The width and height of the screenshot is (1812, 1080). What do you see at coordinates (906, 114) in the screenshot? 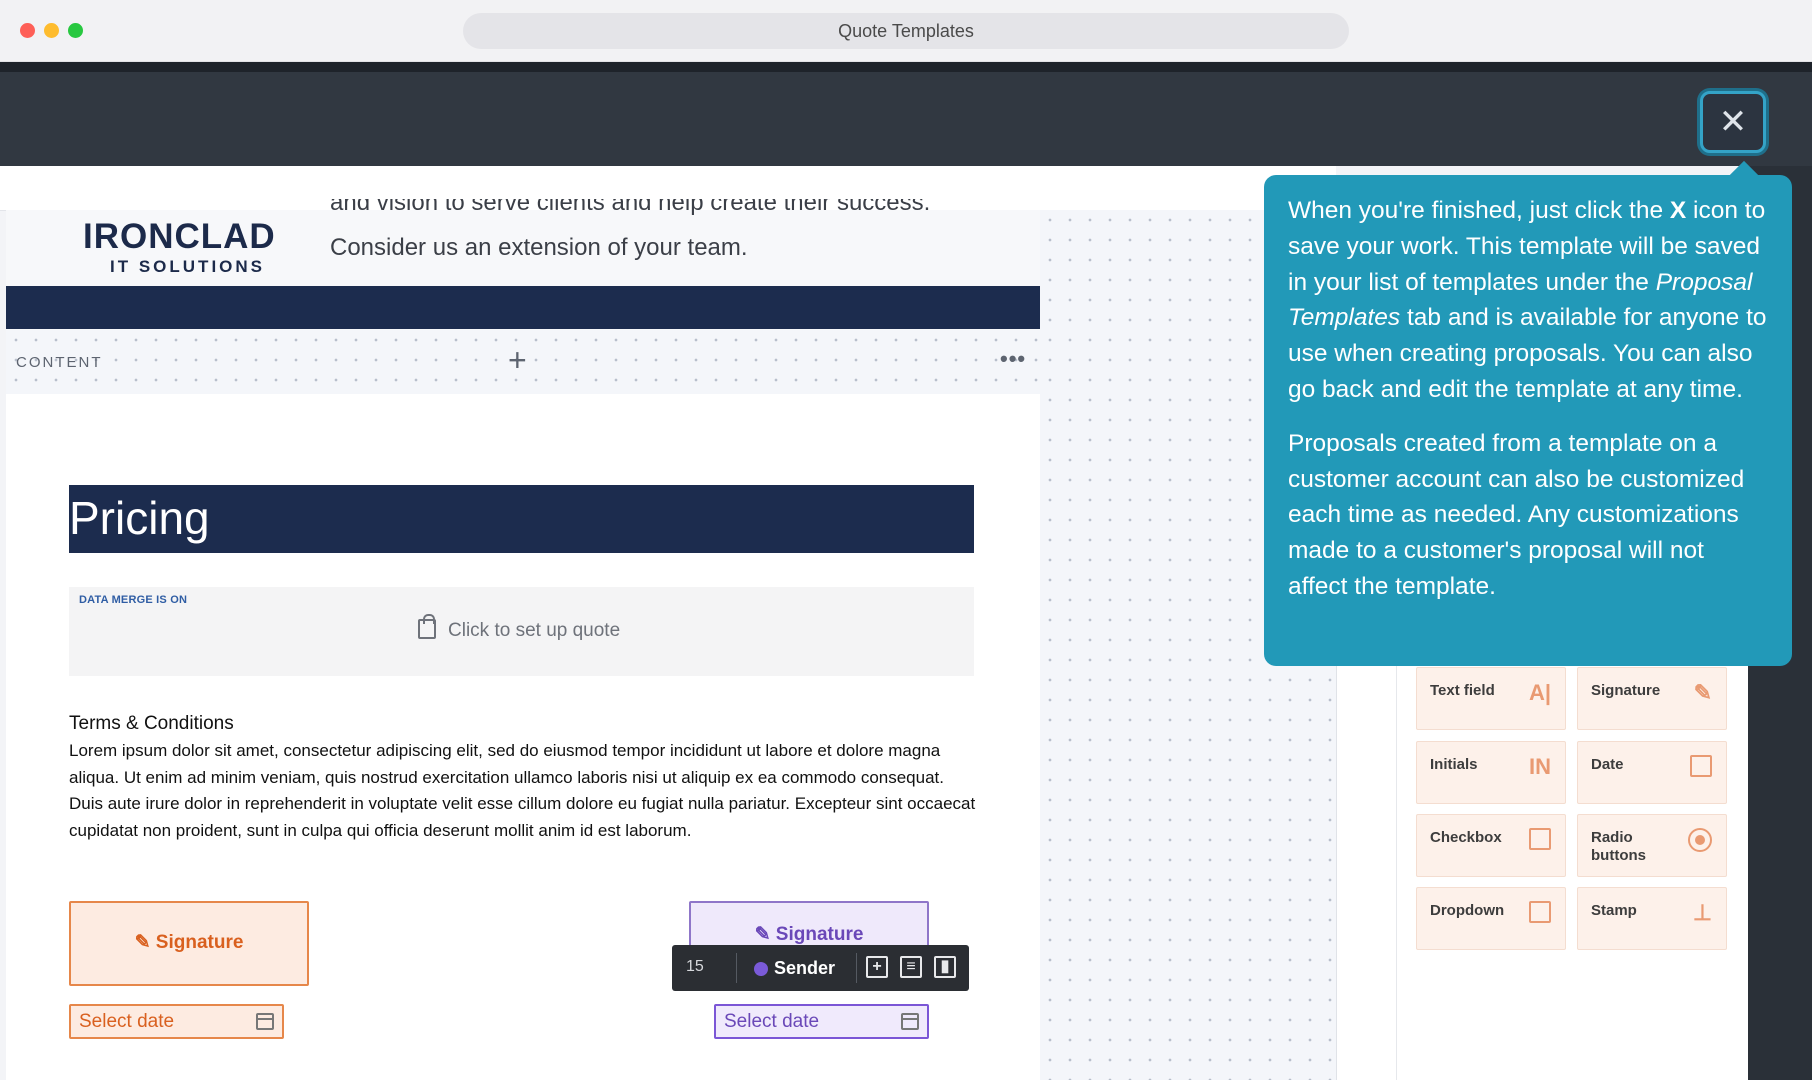
I see `editor-header` at bounding box center [906, 114].